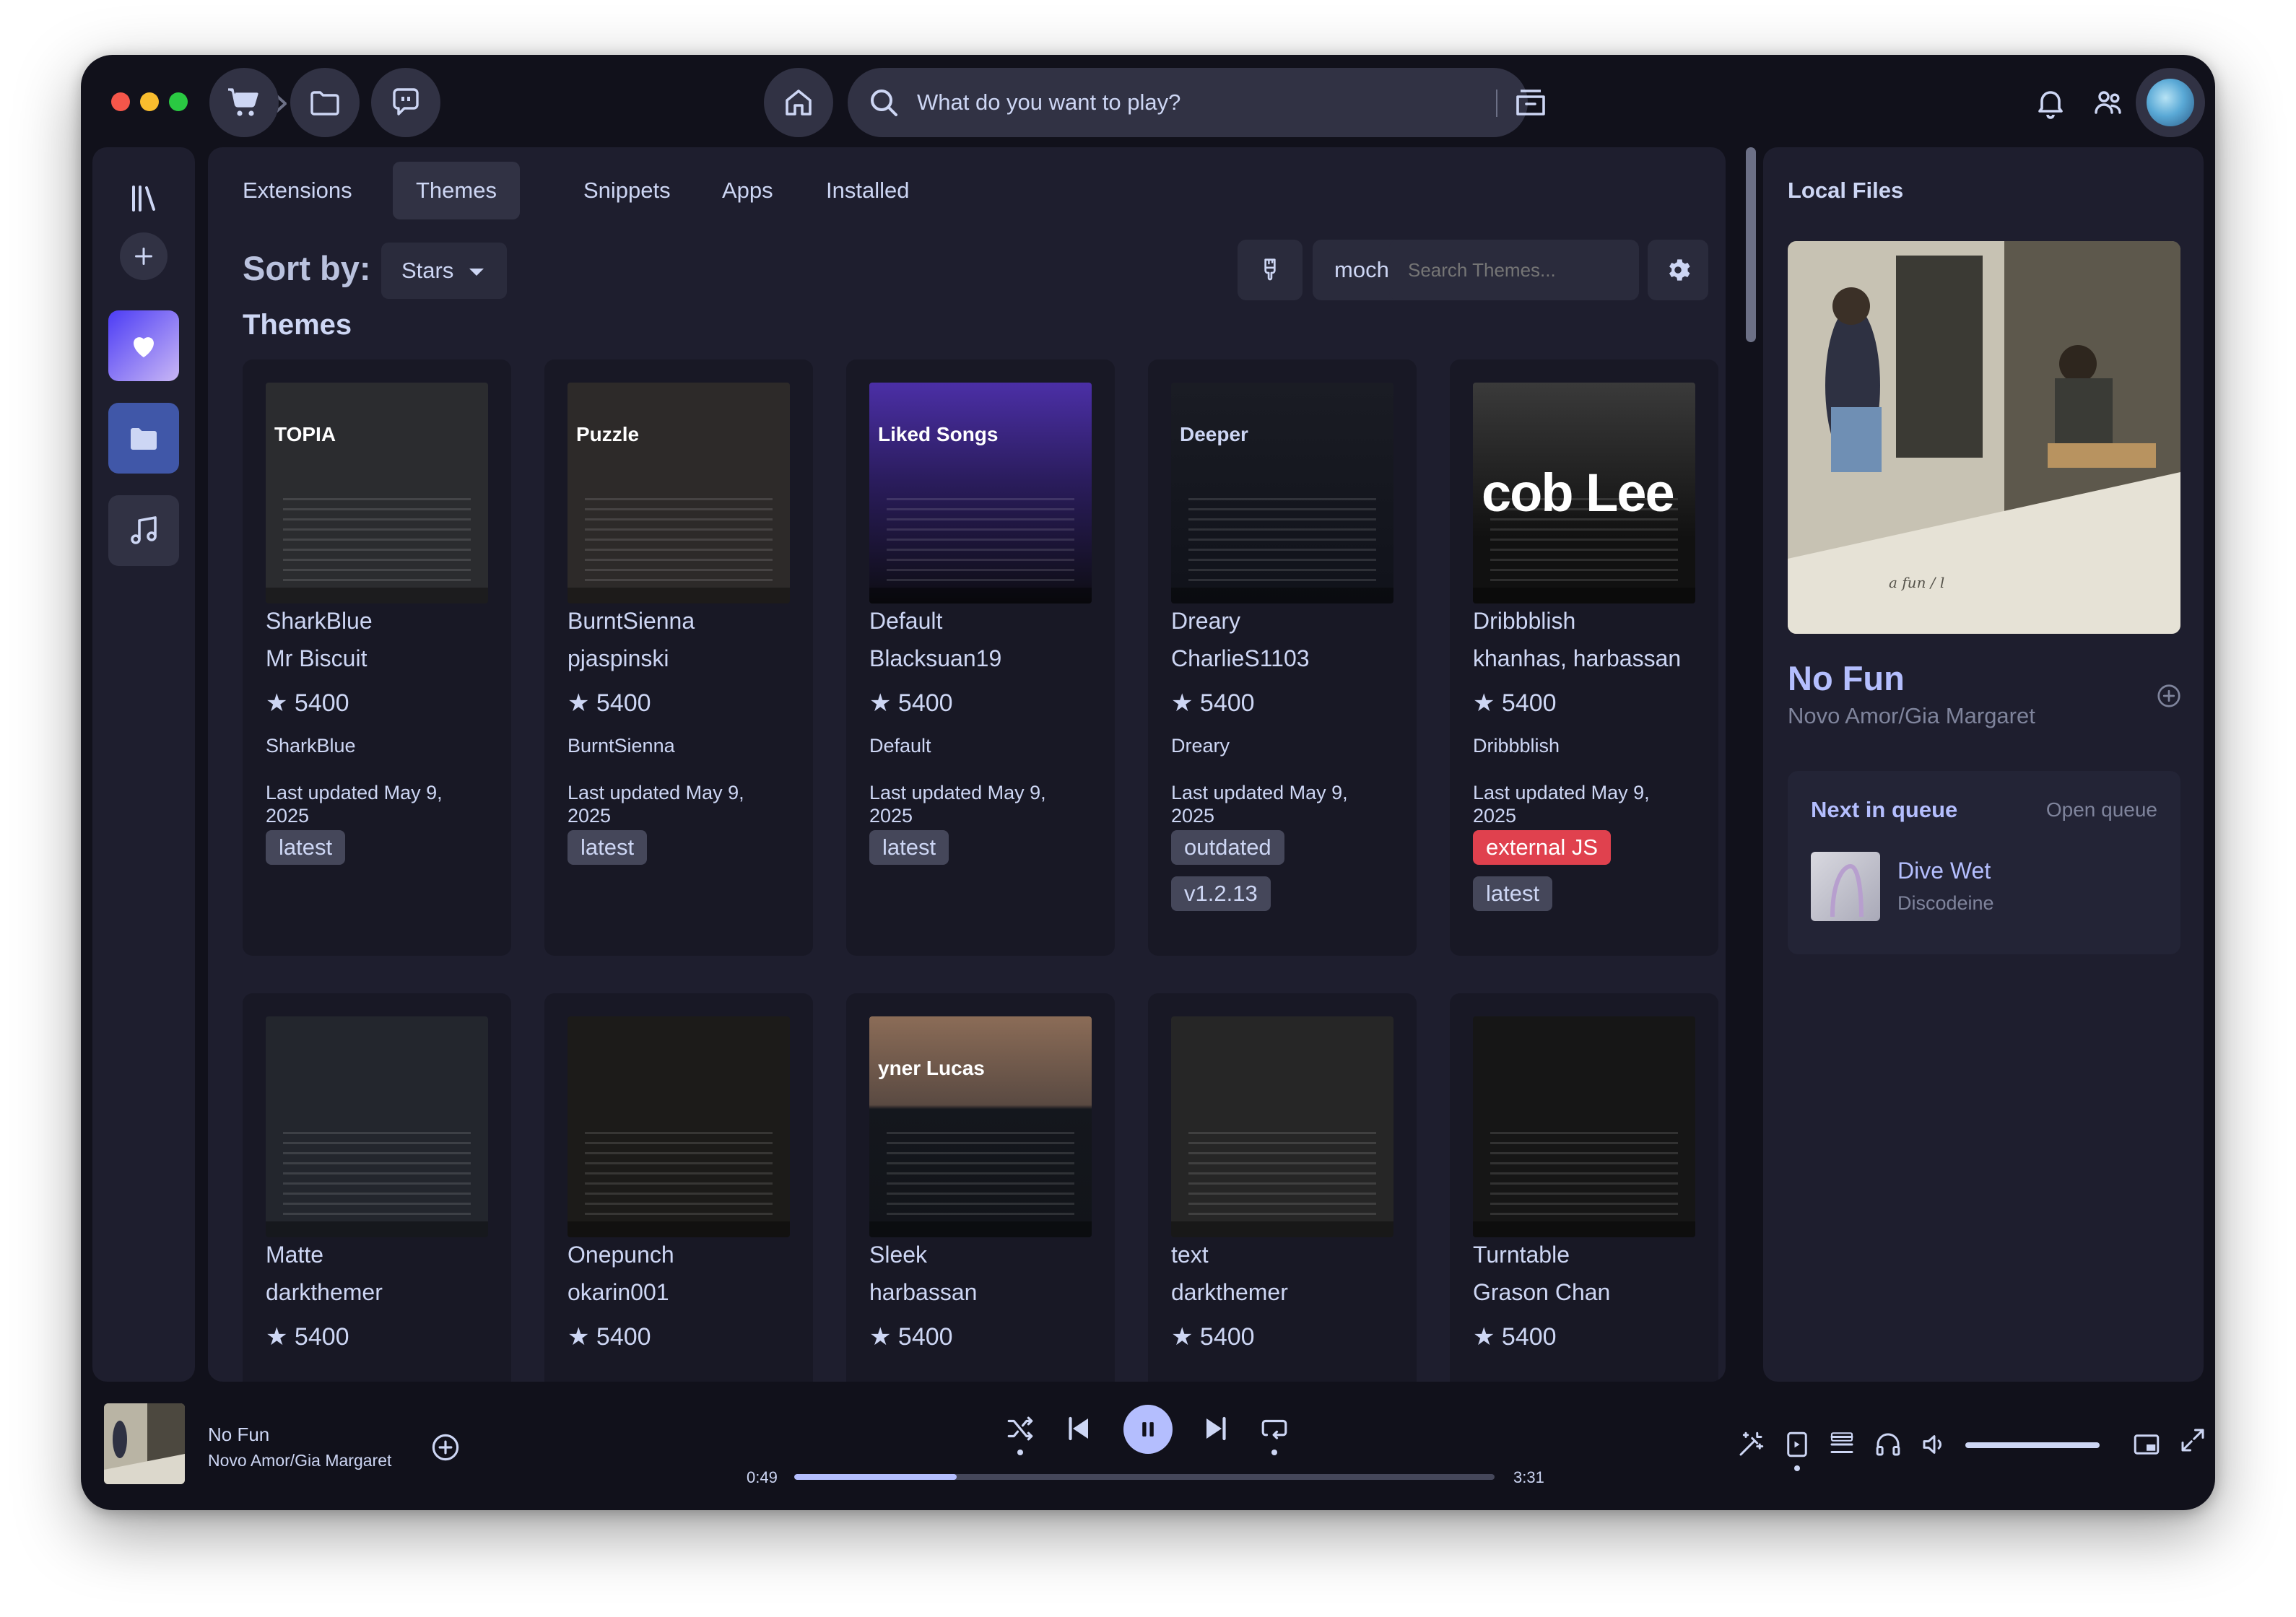  I want to click on pause-icon, so click(1148, 1429).